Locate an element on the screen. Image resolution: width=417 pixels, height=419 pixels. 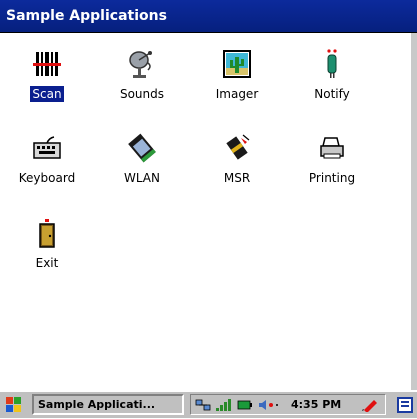
app-wlan: WLAN is located at coordinates (142, 164).